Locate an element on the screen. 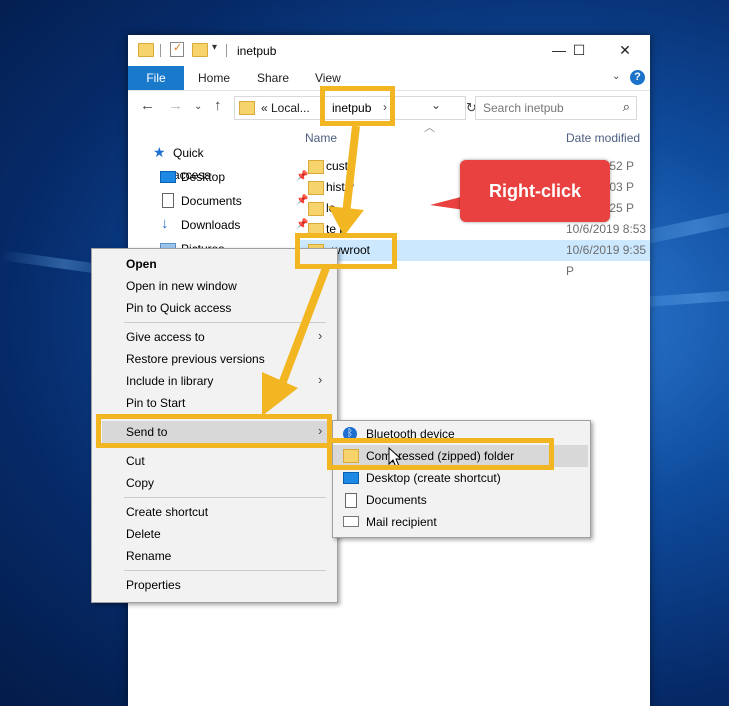 This screenshot has height=706, width=729. search-box: Search inetpub ⌕ is located at coordinates (556, 108).